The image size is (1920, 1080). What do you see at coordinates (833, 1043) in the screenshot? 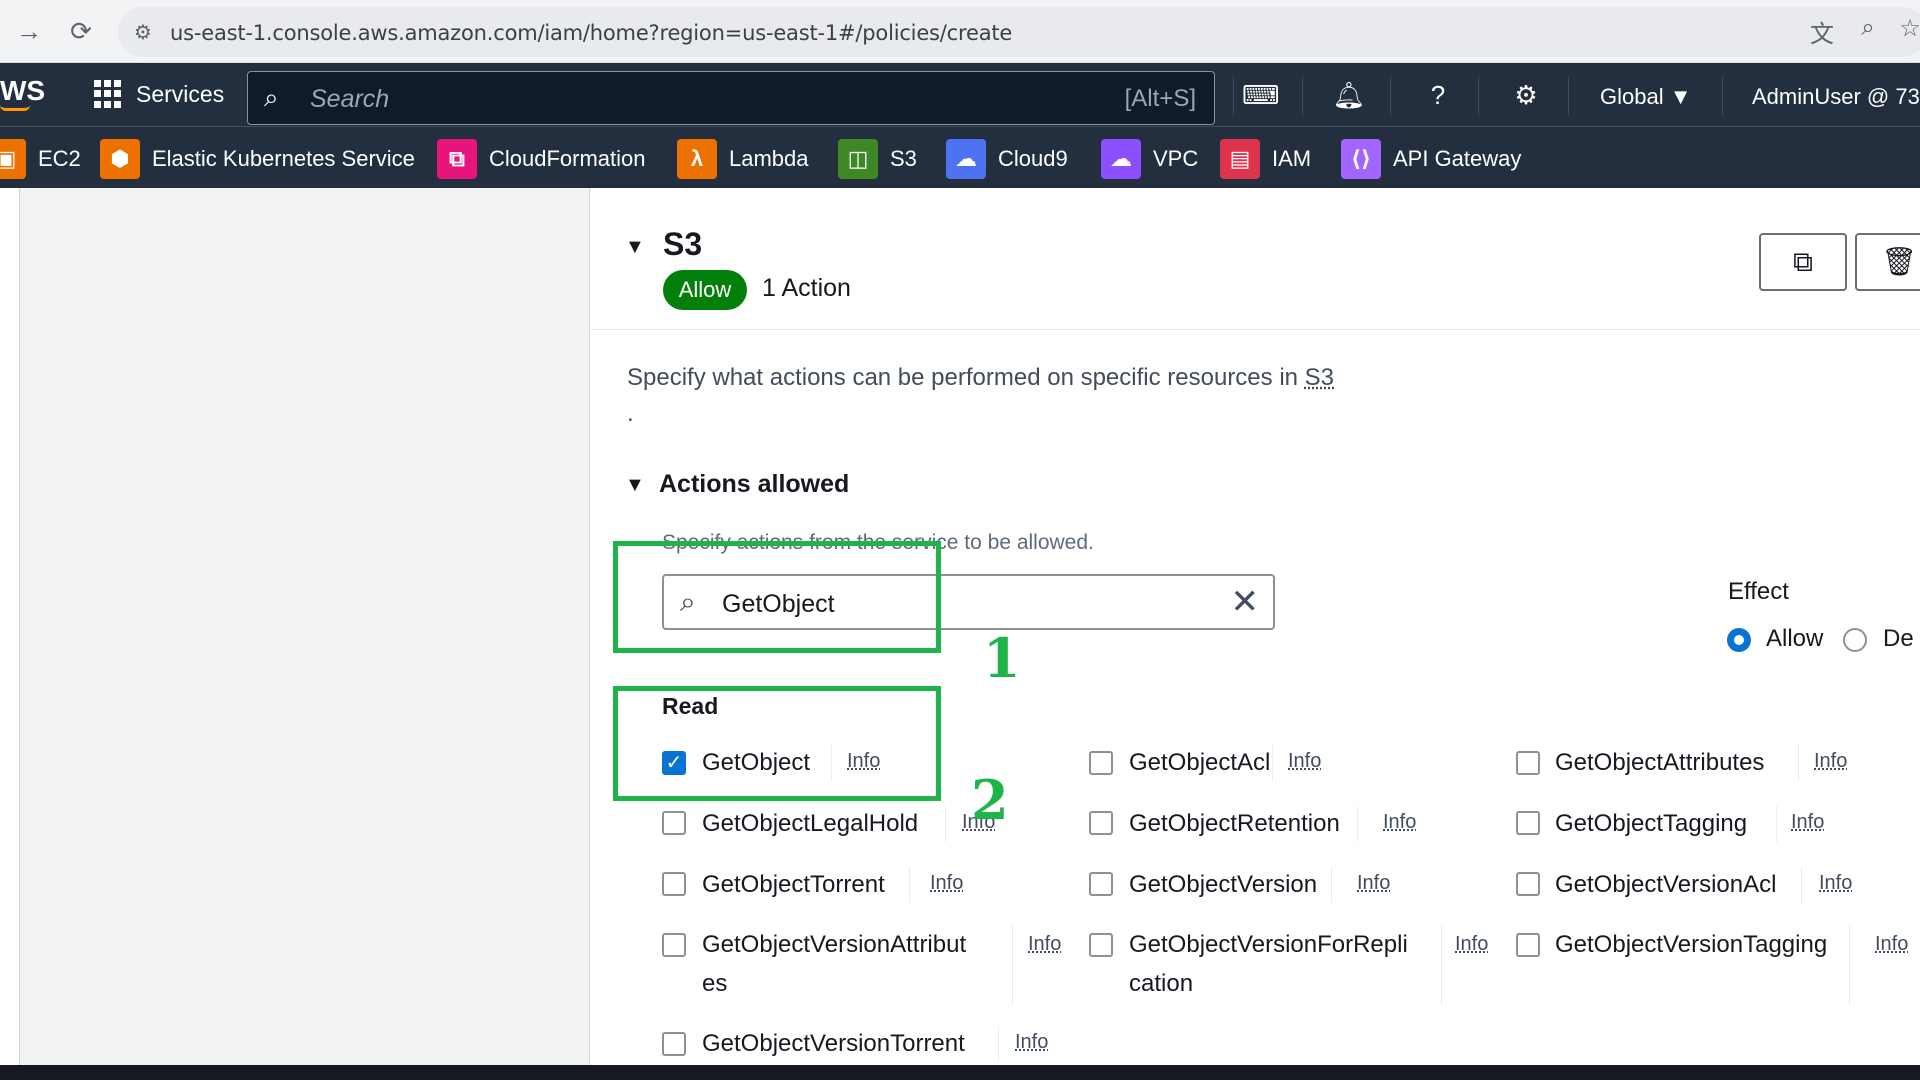
I see `action-name: GetObjectVersionTorrent` at bounding box center [833, 1043].